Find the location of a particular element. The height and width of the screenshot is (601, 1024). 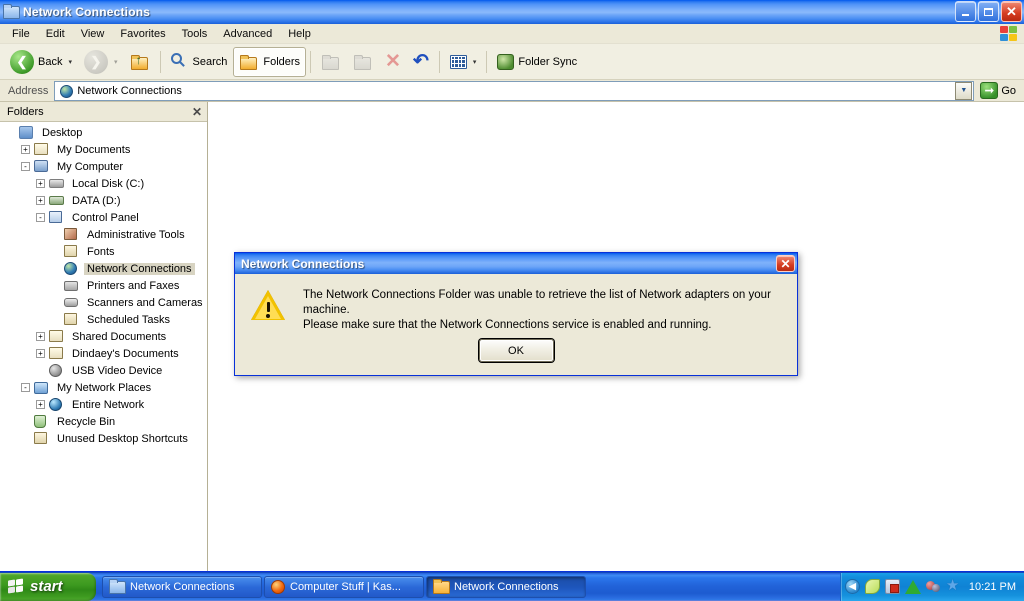

search-label: Search is located at coordinates (210, 62).